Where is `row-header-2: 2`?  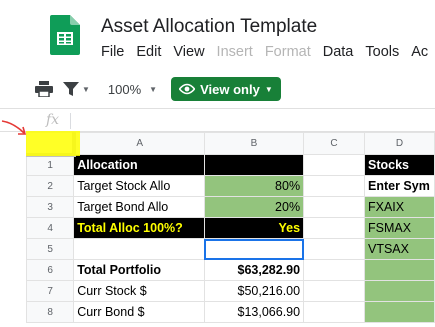
row-header-2: 2 is located at coordinates (50, 186).